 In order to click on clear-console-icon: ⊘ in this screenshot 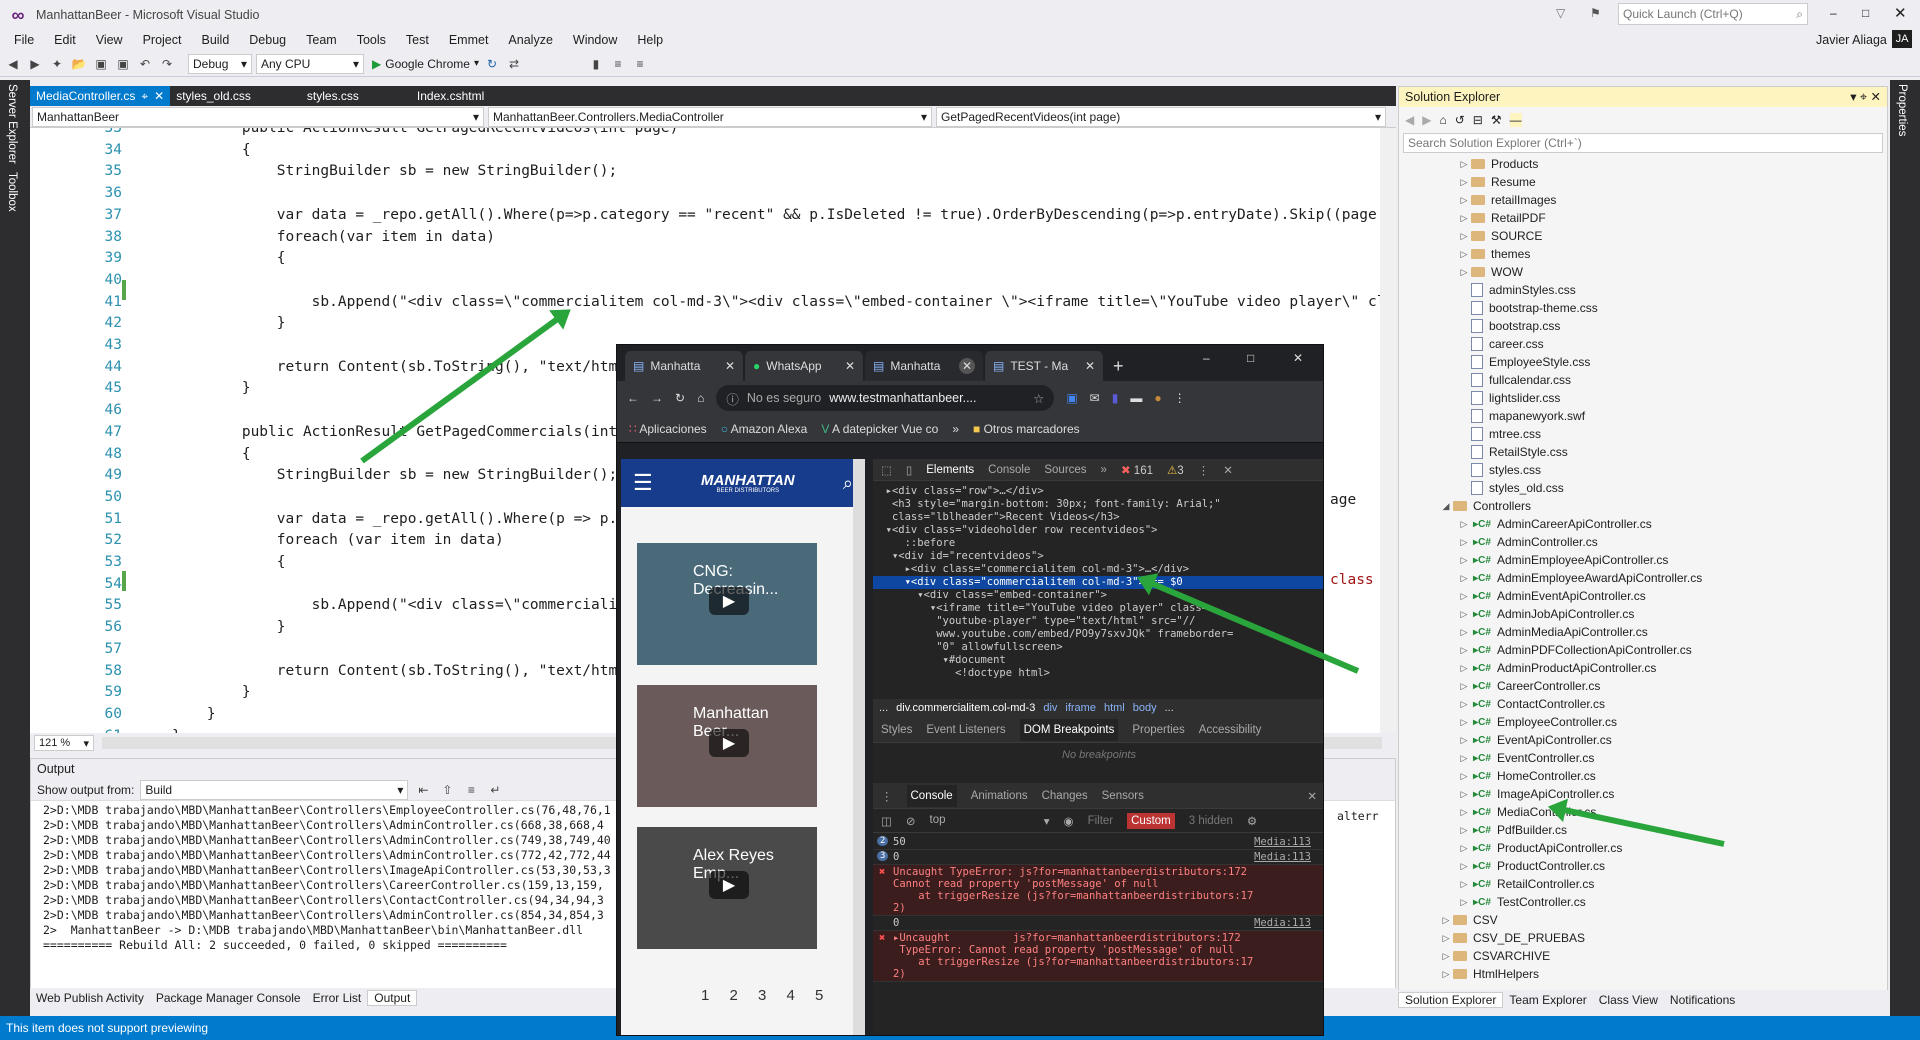, I will do `click(911, 821)`.